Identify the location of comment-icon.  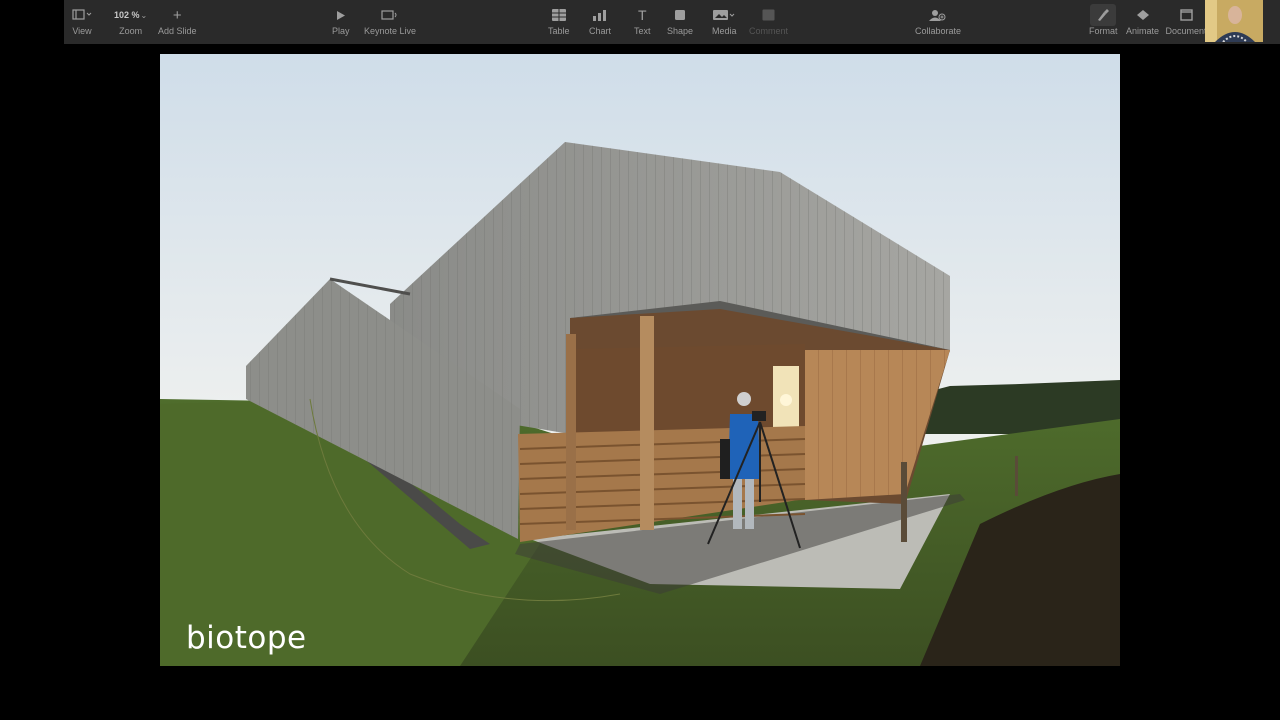
(768, 15).